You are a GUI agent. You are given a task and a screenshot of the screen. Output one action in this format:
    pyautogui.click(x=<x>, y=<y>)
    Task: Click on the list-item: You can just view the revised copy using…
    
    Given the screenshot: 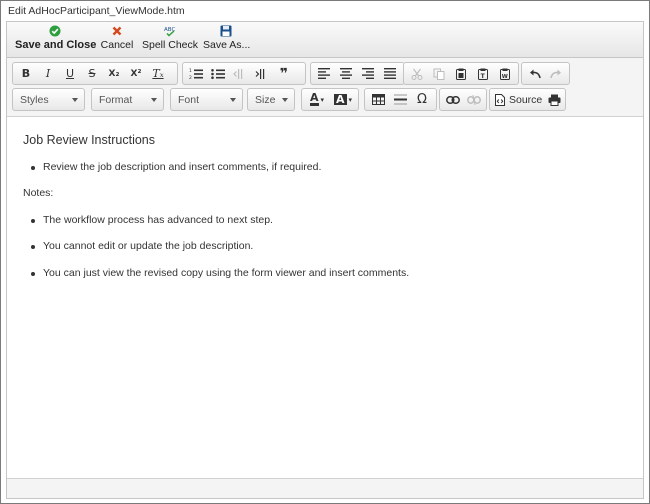 What is the action you would take?
    pyautogui.click(x=220, y=273)
    